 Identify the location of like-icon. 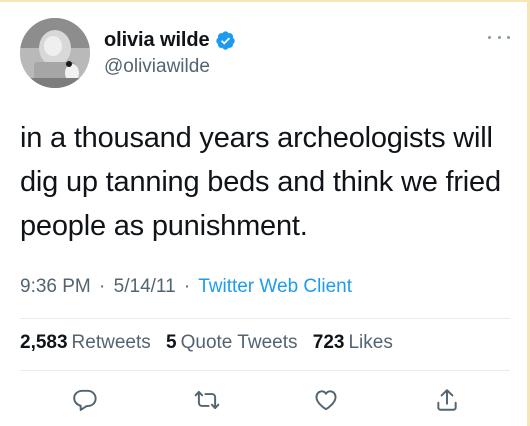
(326, 400).